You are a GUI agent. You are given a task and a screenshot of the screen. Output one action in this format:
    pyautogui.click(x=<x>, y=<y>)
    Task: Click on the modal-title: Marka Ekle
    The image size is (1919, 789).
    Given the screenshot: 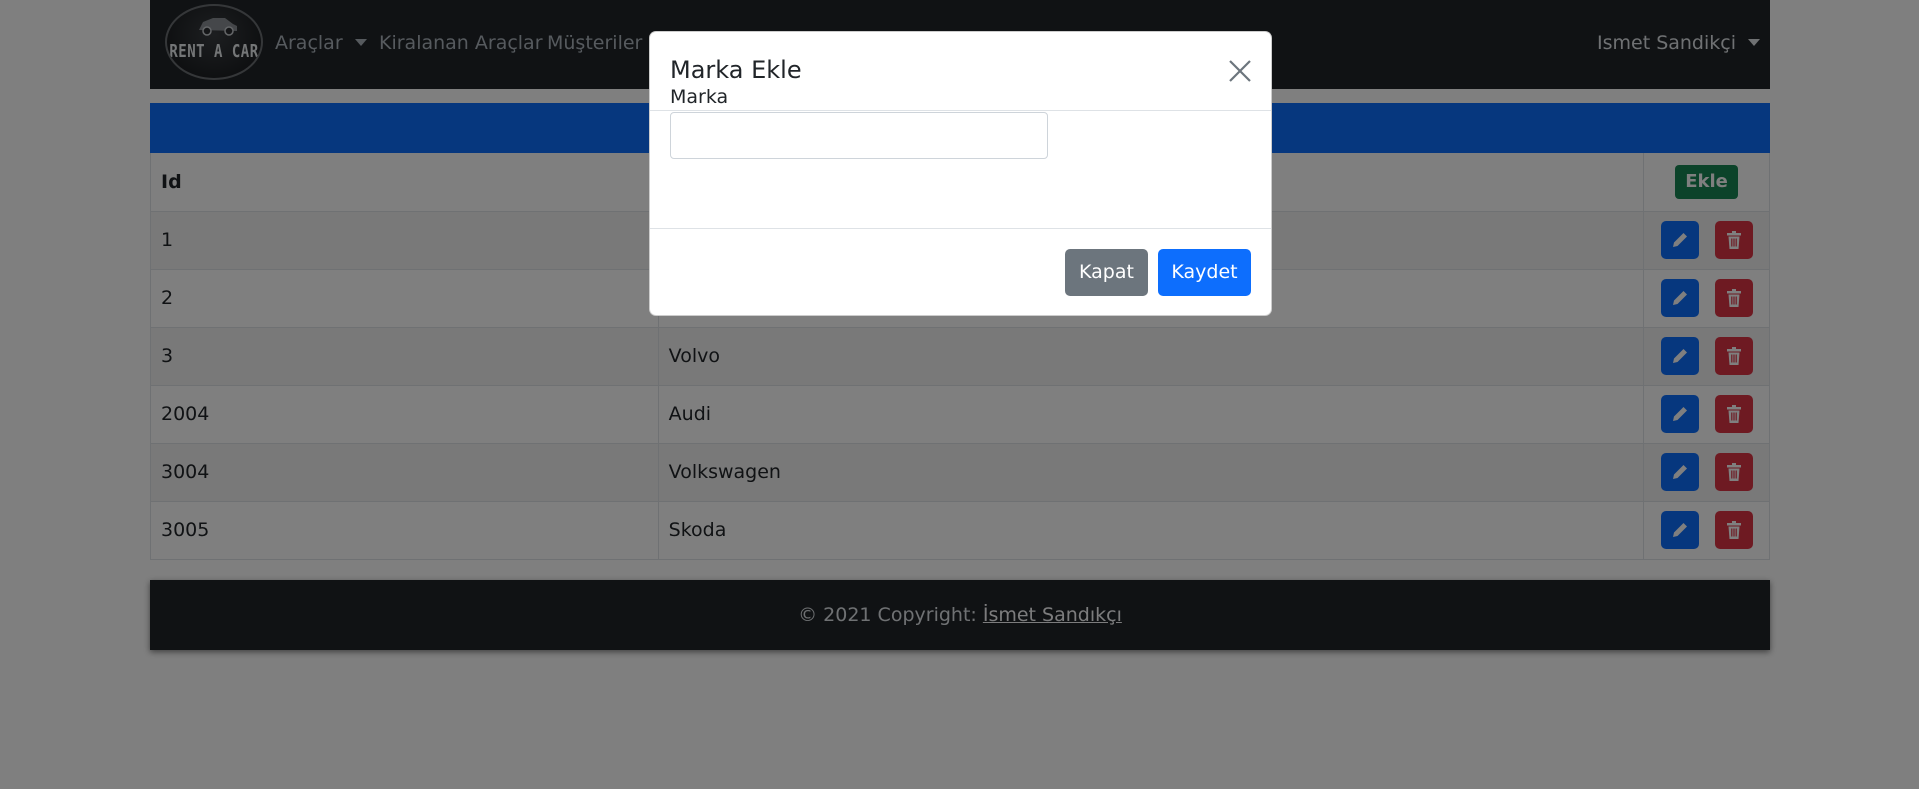 What is the action you would take?
    pyautogui.click(x=736, y=70)
    